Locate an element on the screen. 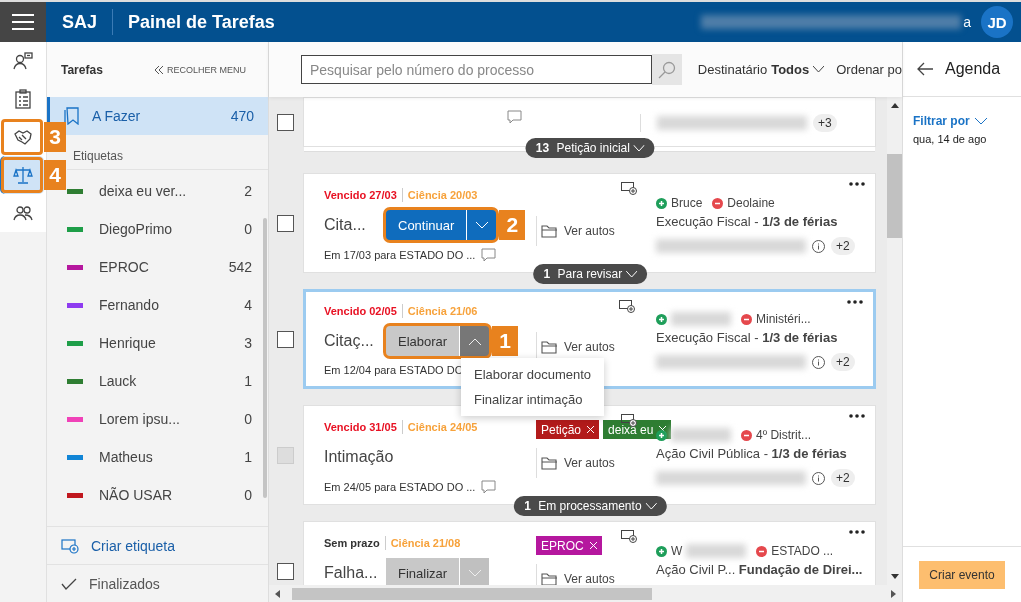 The width and height of the screenshot is (1021, 602). search-icon is located at coordinates (667, 69).